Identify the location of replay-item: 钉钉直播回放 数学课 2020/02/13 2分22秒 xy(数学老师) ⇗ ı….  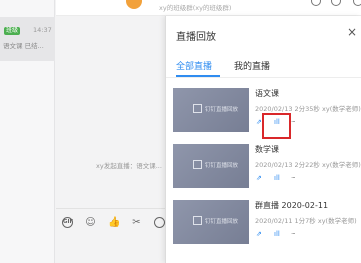
(267, 166).